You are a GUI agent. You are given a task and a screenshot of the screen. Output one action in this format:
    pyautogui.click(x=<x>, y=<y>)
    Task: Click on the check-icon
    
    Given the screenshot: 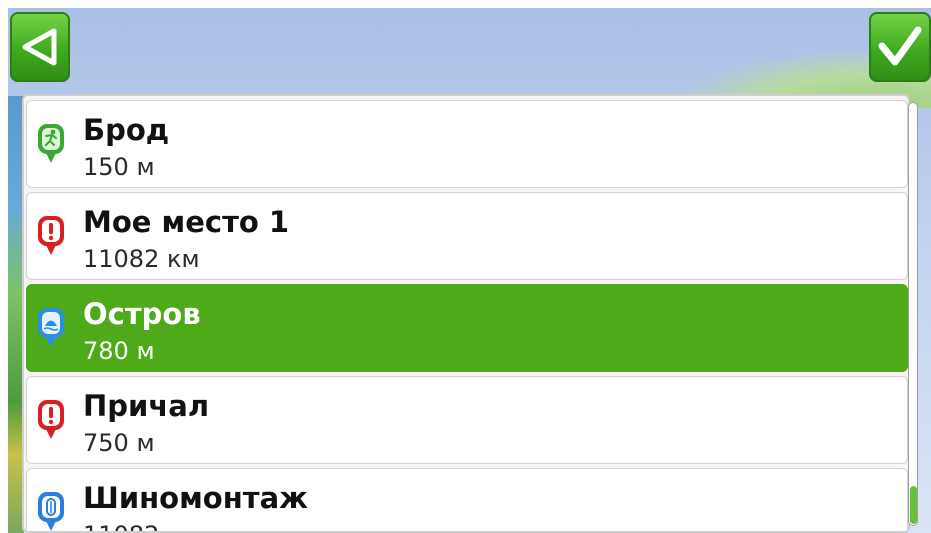 What is the action you would take?
    pyautogui.click(x=900, y=46)
    